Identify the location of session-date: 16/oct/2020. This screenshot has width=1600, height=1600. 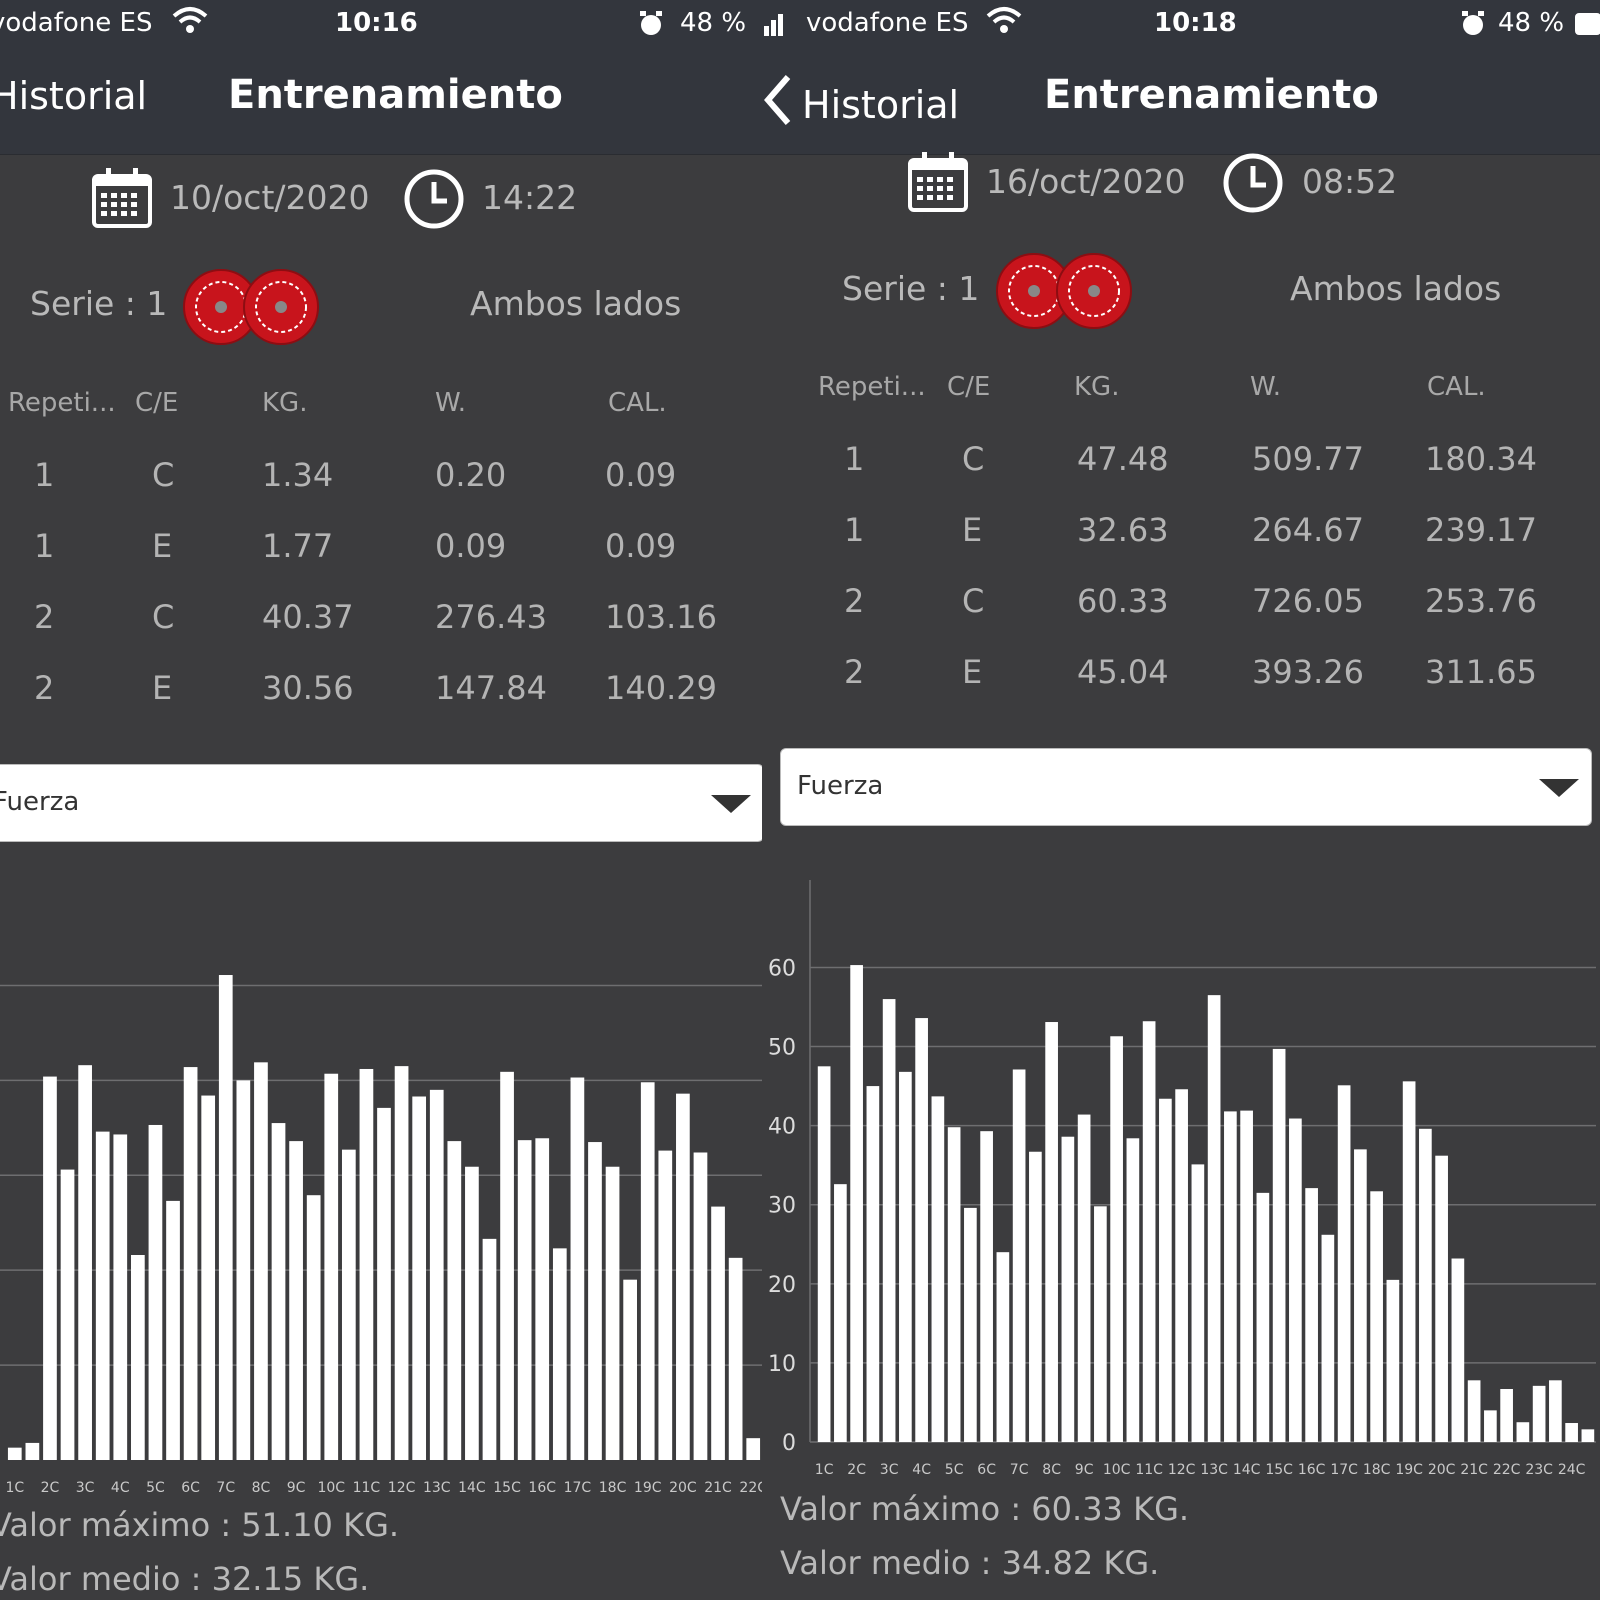
(1086, 181).